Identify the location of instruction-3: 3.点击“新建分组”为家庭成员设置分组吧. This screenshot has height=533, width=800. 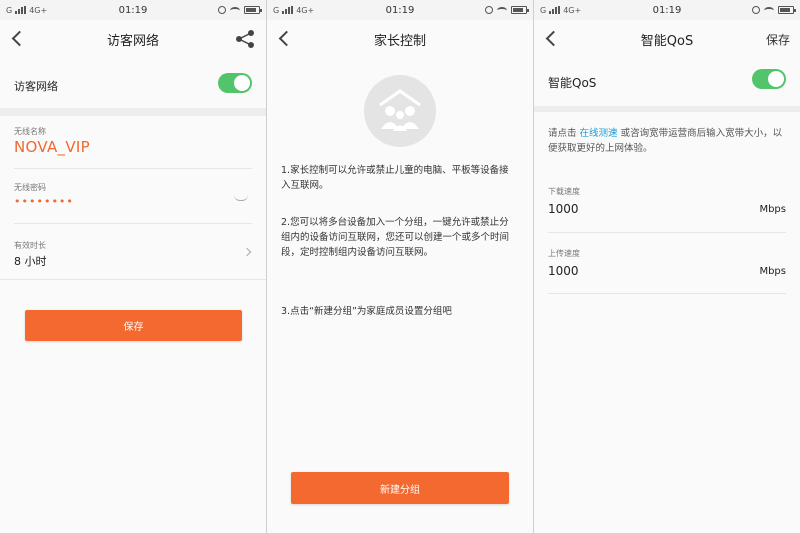
(366, 311).